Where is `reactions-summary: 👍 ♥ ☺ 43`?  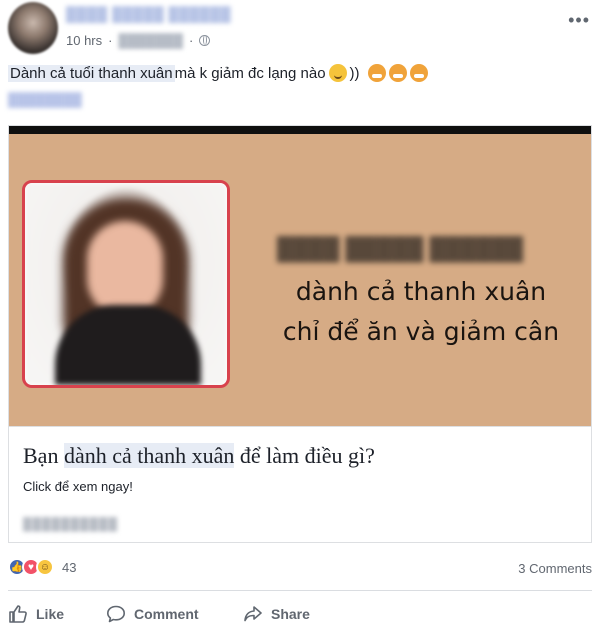
reactions-summary: 👍 ♥ ☺ 43 is located at coordinates (42, 567).